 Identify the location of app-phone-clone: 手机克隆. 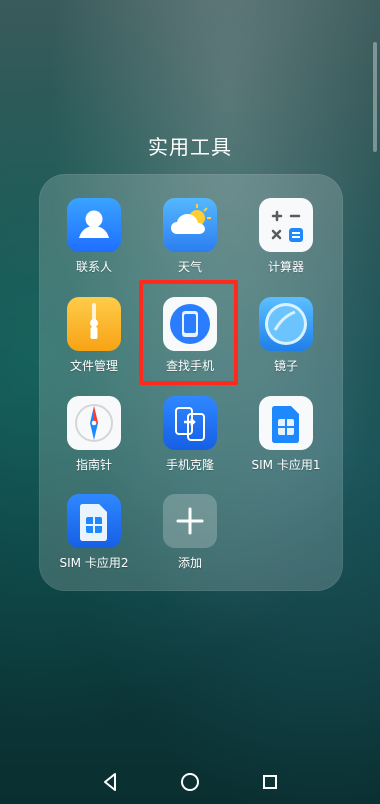
(190, 436).